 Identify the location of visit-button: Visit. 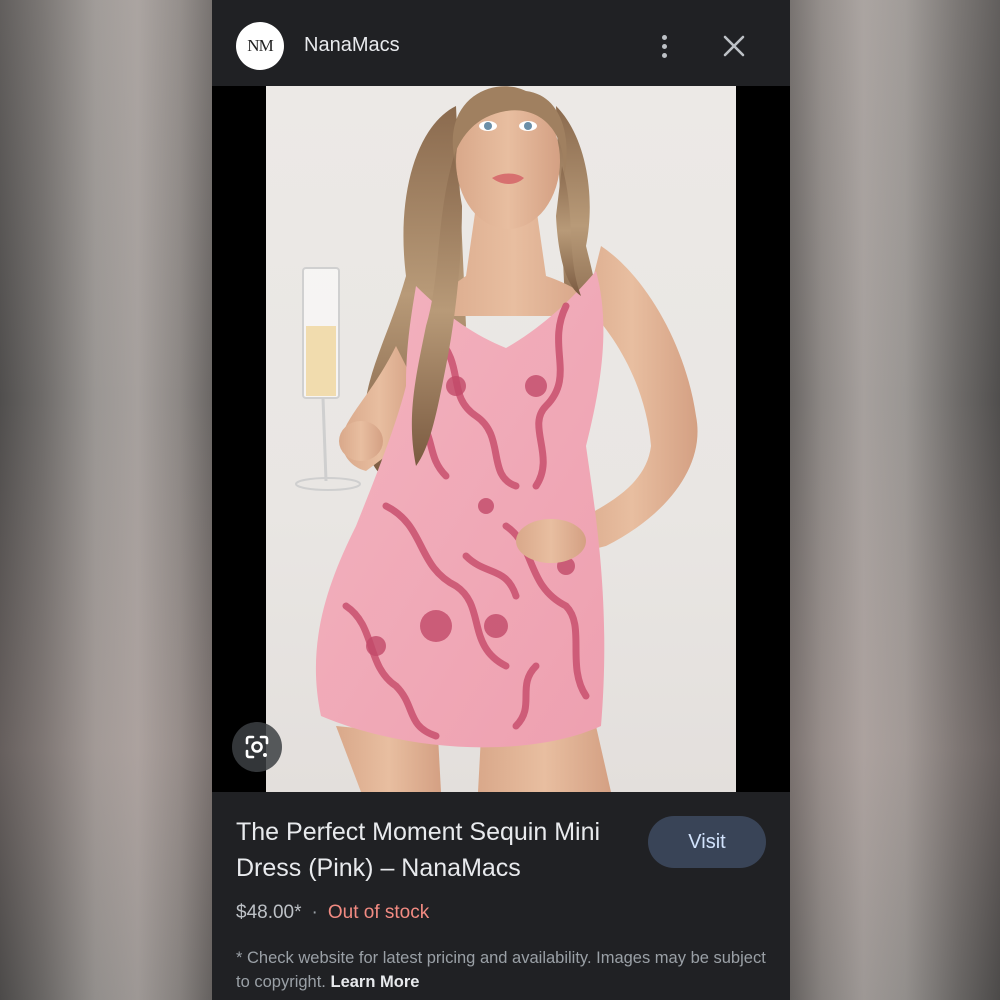
(707, 842).